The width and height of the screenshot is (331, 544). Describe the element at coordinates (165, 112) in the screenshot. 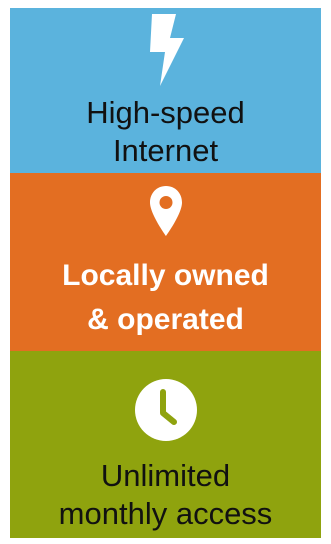

I see `feature-line-1: High-speed` at that location.